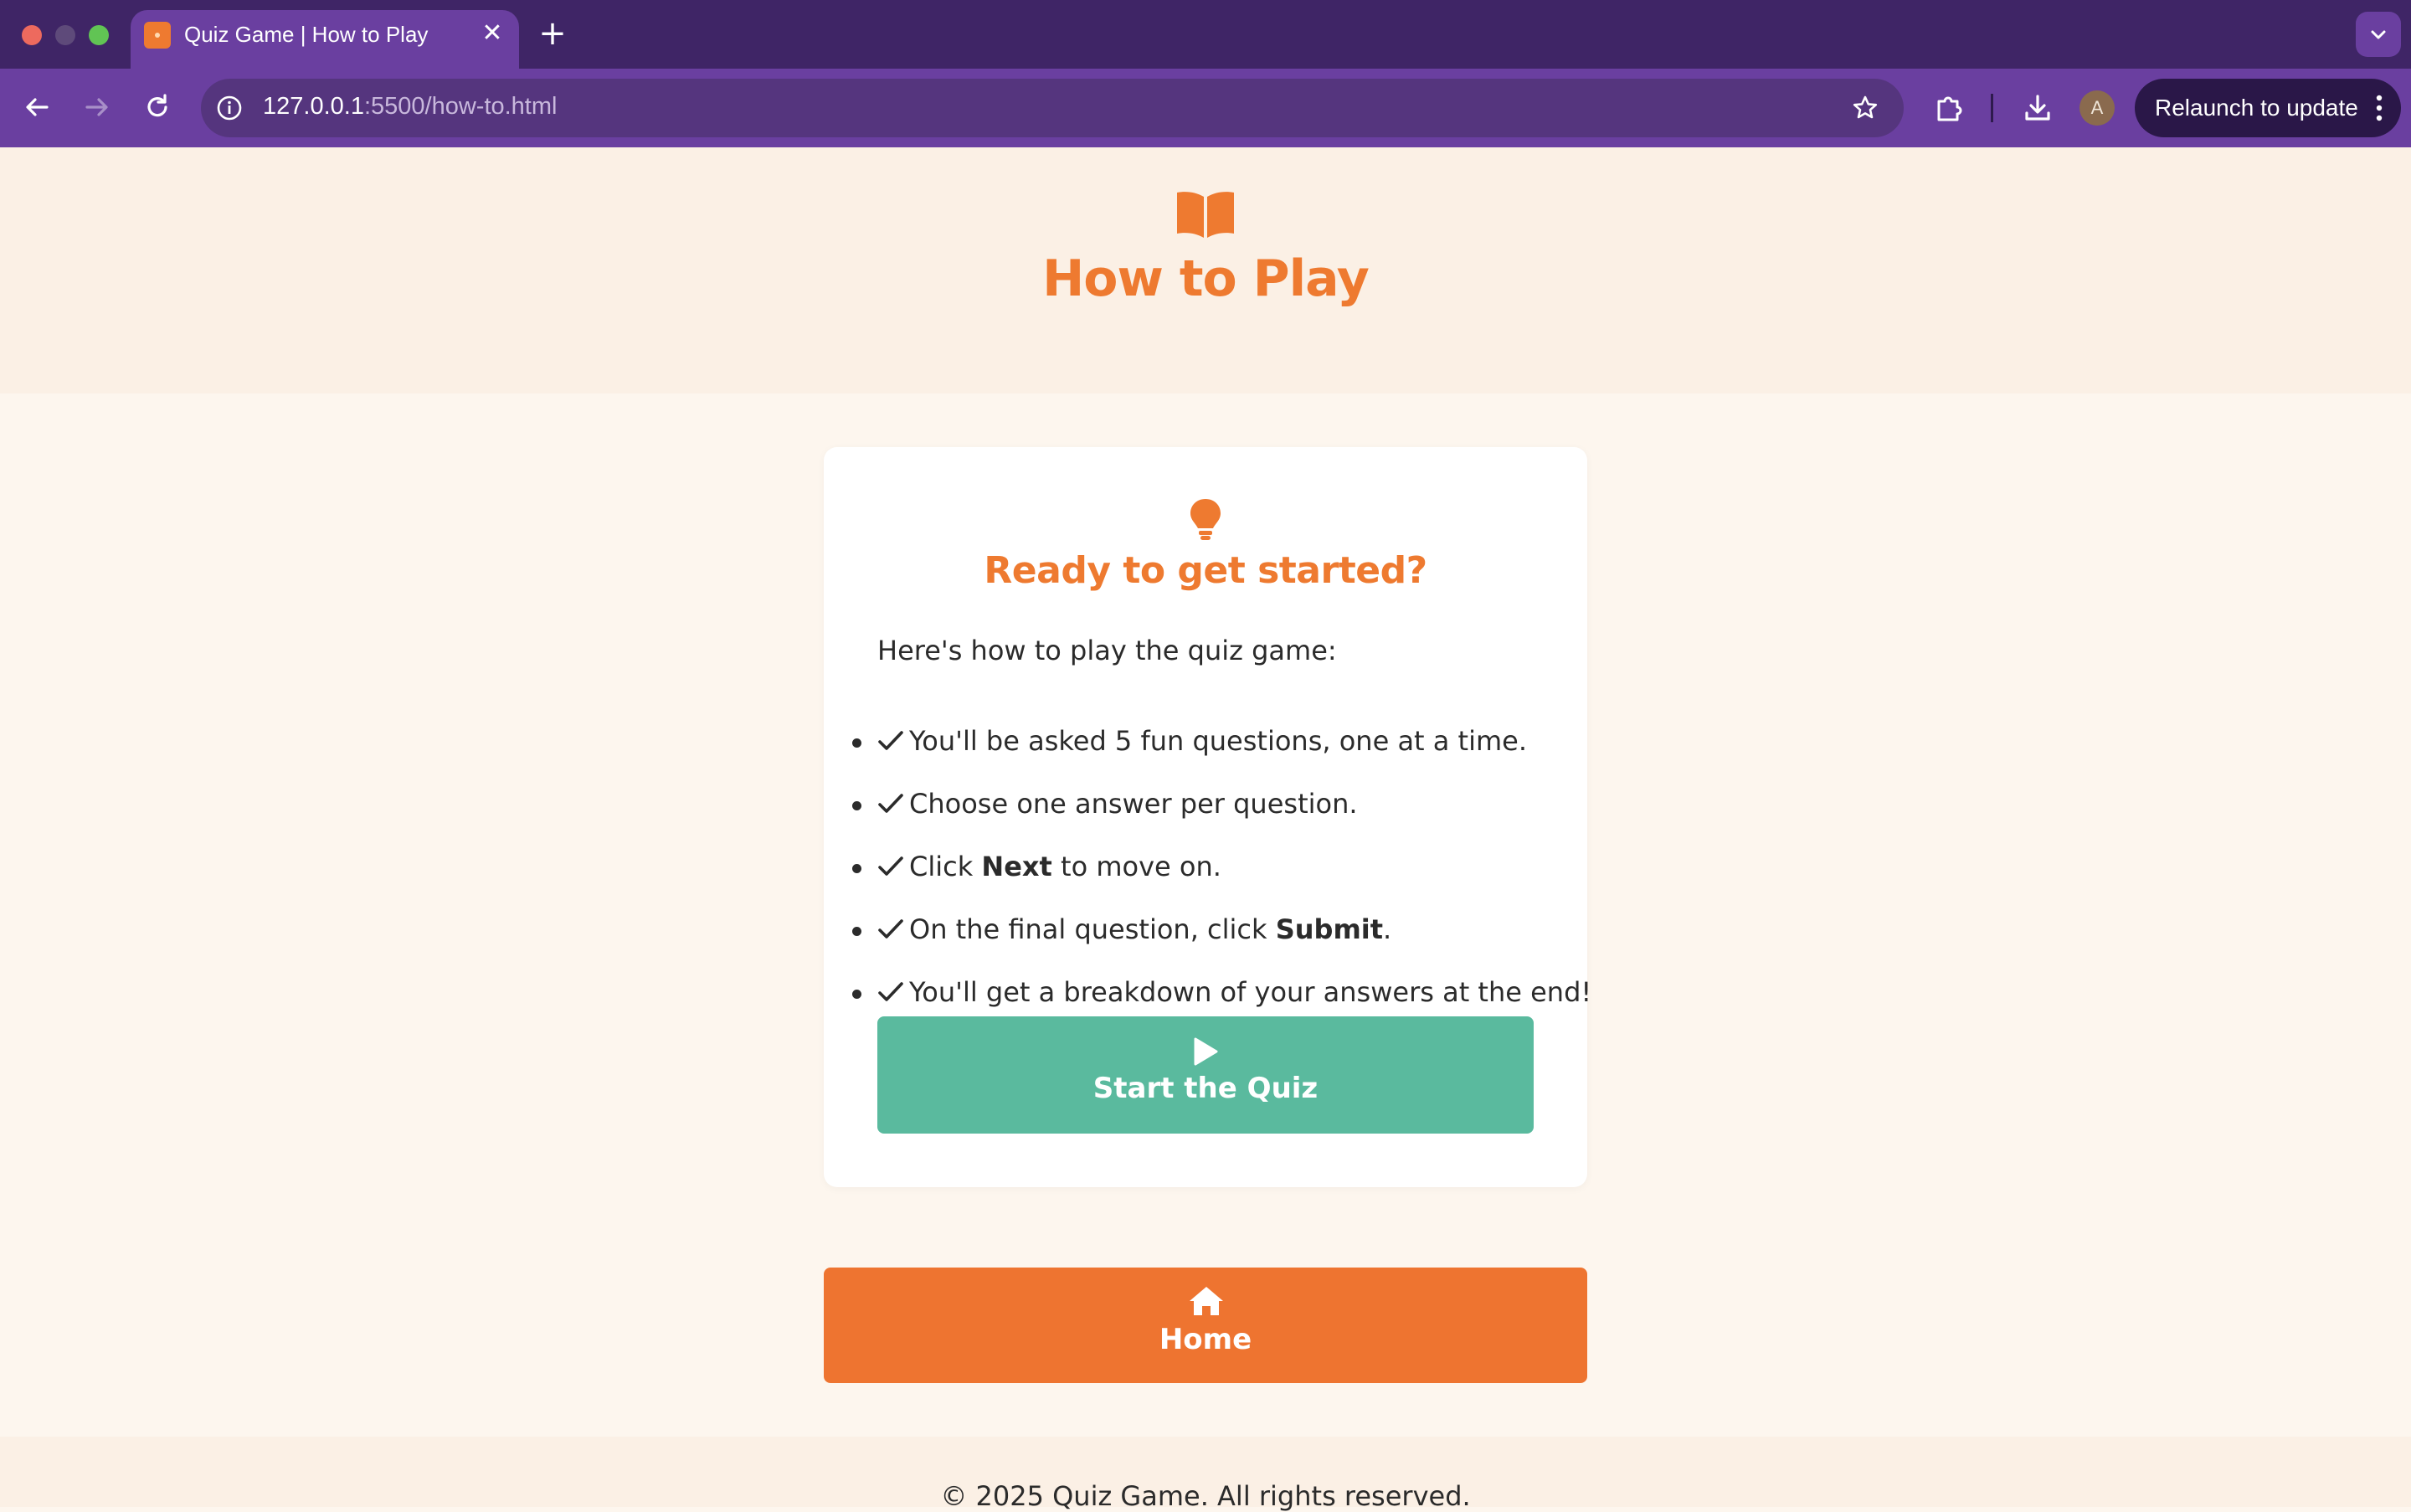 This screenshot has height=1512, width=2411. I want to click on new-tab-button: +, so click(552, 33).